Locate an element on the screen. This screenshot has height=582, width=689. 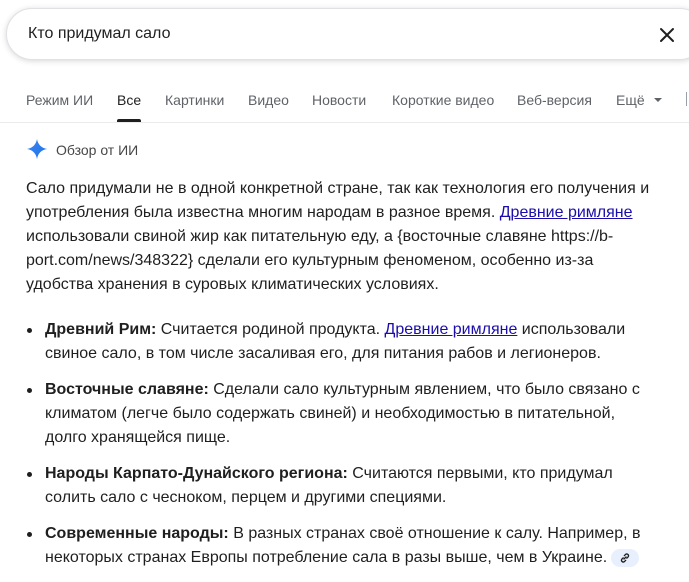
bullet-title: Восточные славяне: is located at coordinates (127, 389).